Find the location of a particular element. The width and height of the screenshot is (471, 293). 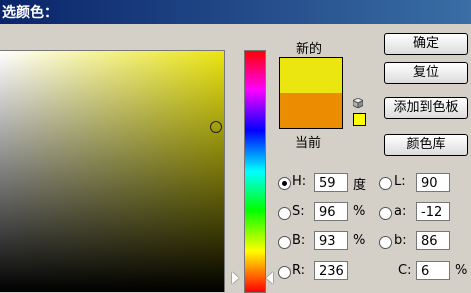

color-libraries-button: 颜色库 is located at coordinates (426, 145).